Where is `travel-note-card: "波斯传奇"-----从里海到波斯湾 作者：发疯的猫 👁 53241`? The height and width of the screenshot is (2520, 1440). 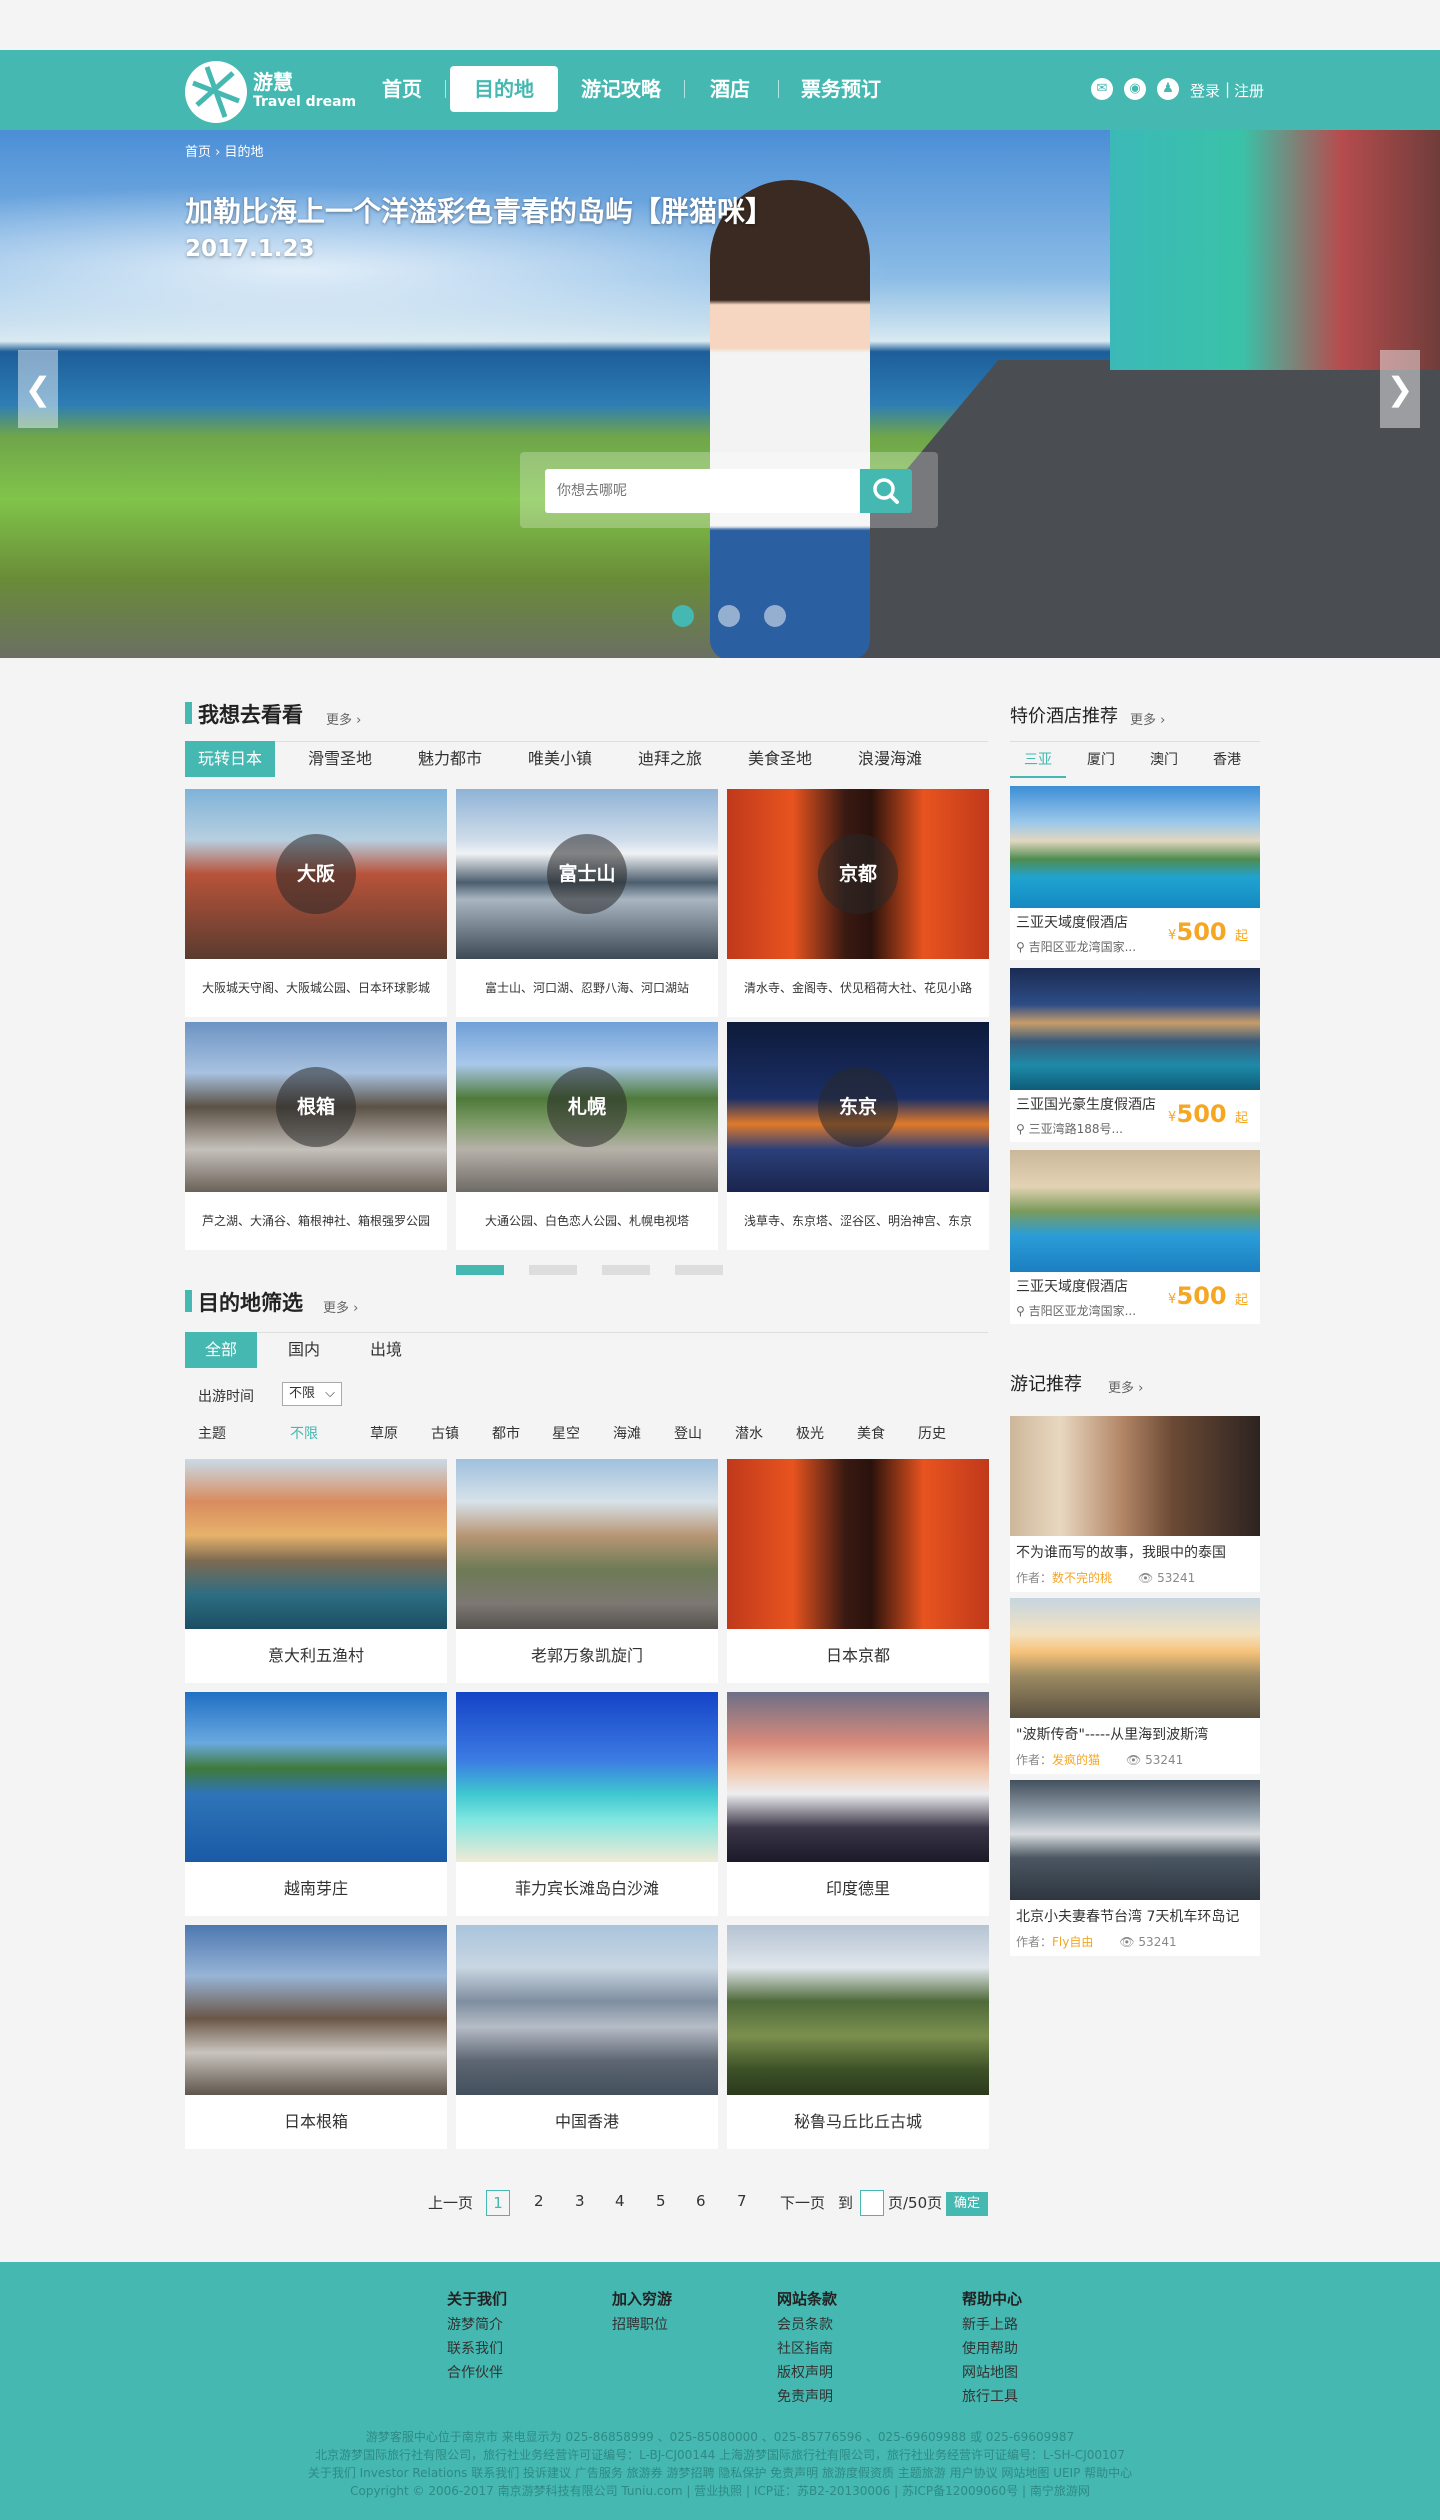 travel-note-card: "波斯传奇"-----从里海到波斯湾 作者：发疯的猫 👁 53241 is located at coordinates (1135, 1686).